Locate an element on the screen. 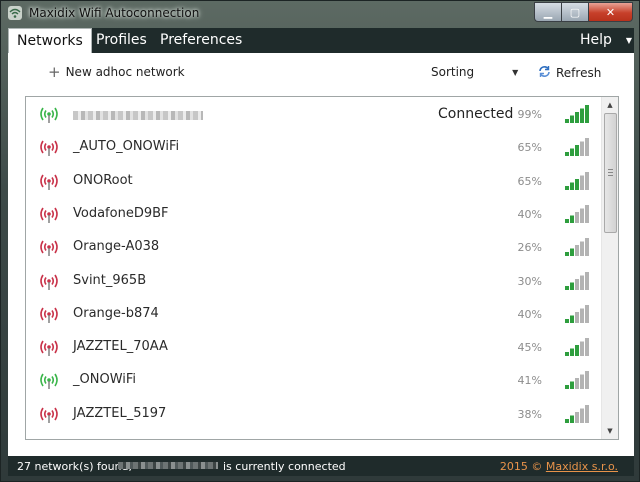 Image resolution: width=640 pixels, height=482 pixels. scrollbar-thumb is located at coordinates (610, 173).